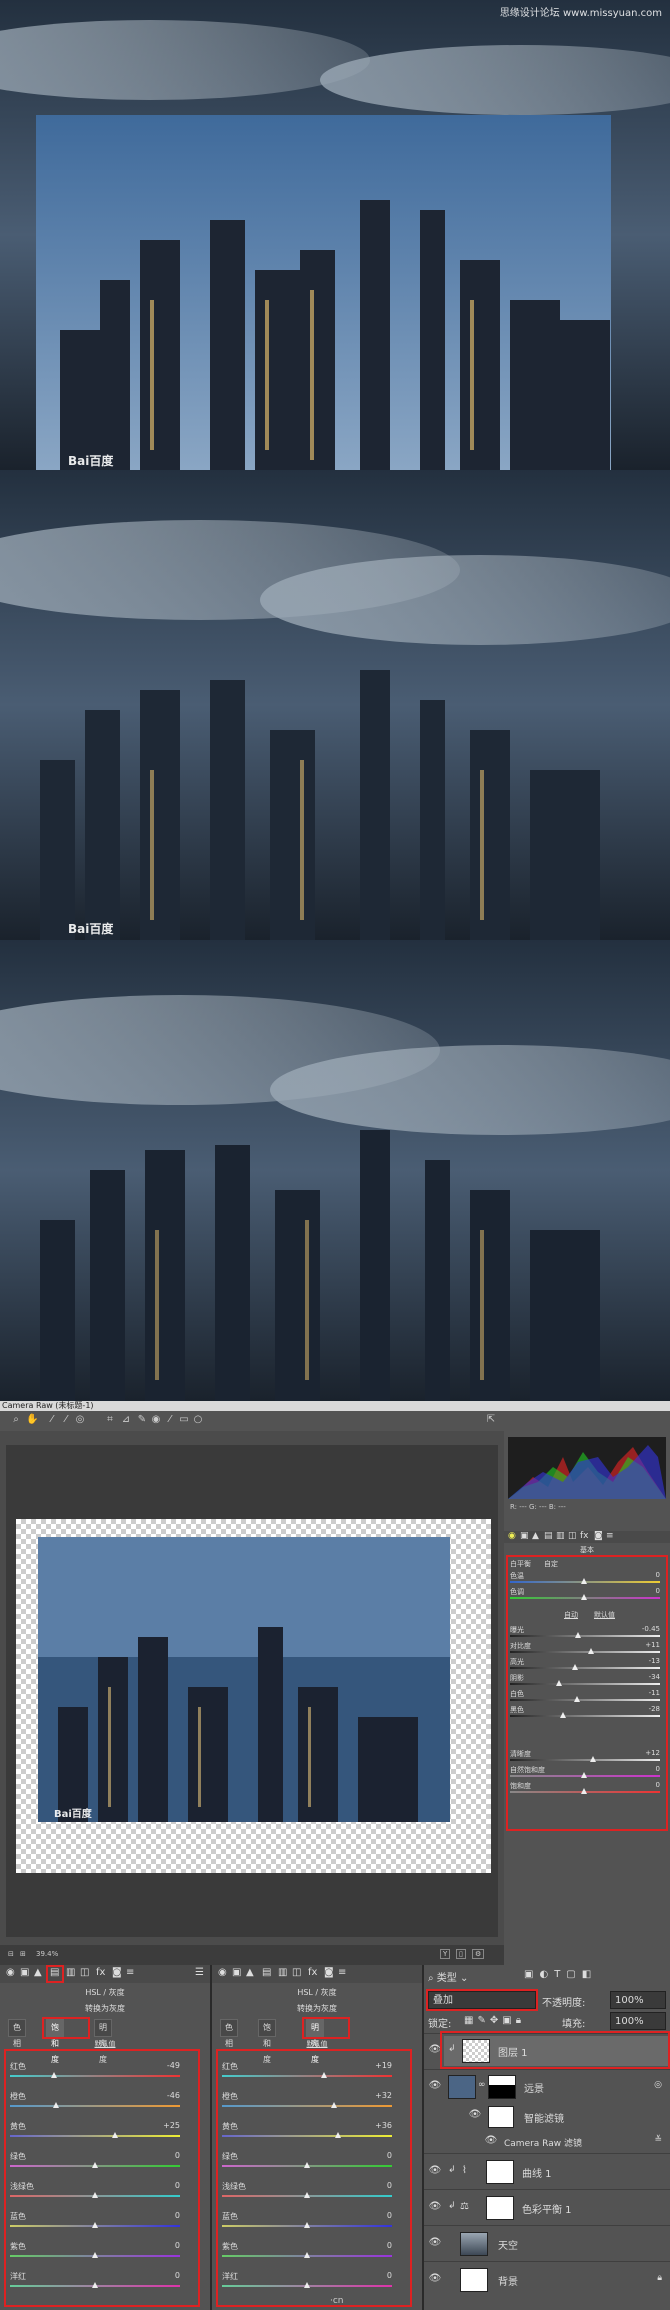 This screenshot has height=2310, width=670. What do you see at coordinates (307, 2104) in the screenshot?
I see `hsl-slider-1: 橙色 +32` at bounding box center [307, 2104].